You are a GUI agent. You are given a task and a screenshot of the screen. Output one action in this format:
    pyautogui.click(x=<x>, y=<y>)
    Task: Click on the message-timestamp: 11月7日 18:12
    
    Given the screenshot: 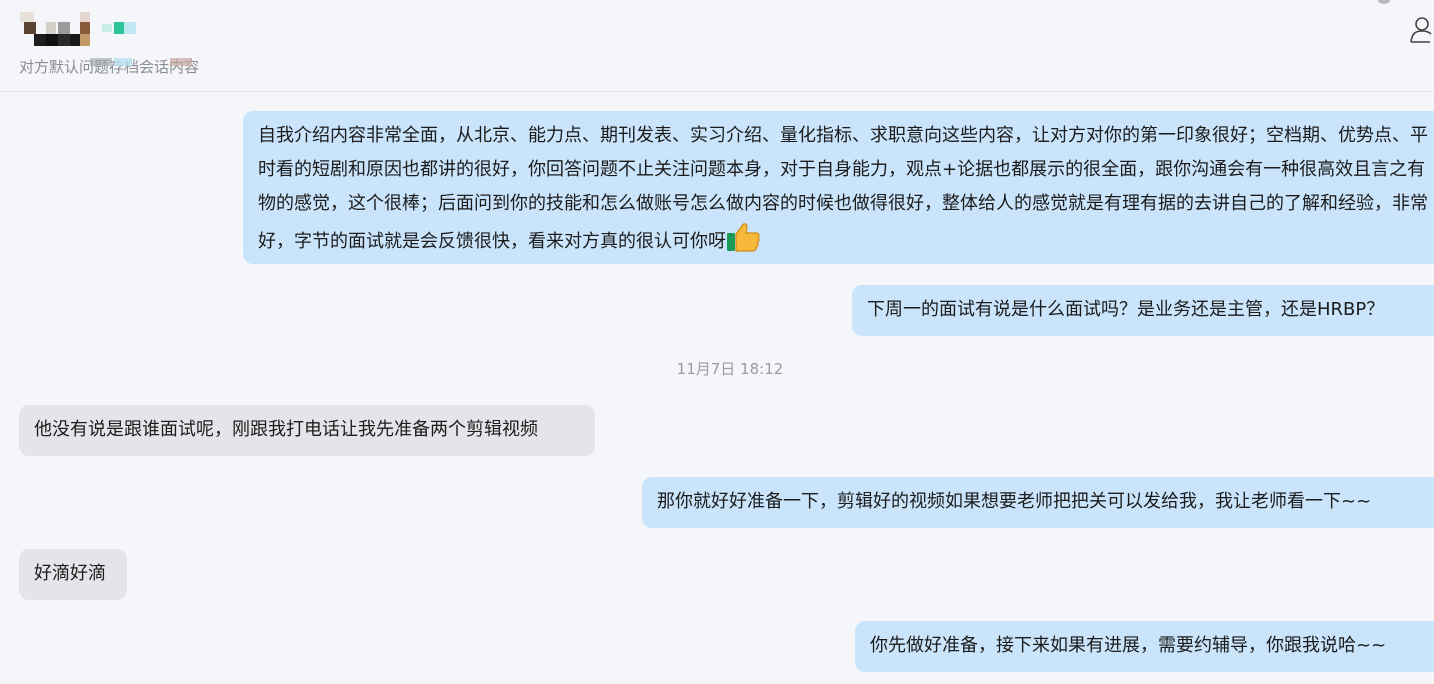 What is the action you would take?
    pyautogui.click(x=730, y=369)
    